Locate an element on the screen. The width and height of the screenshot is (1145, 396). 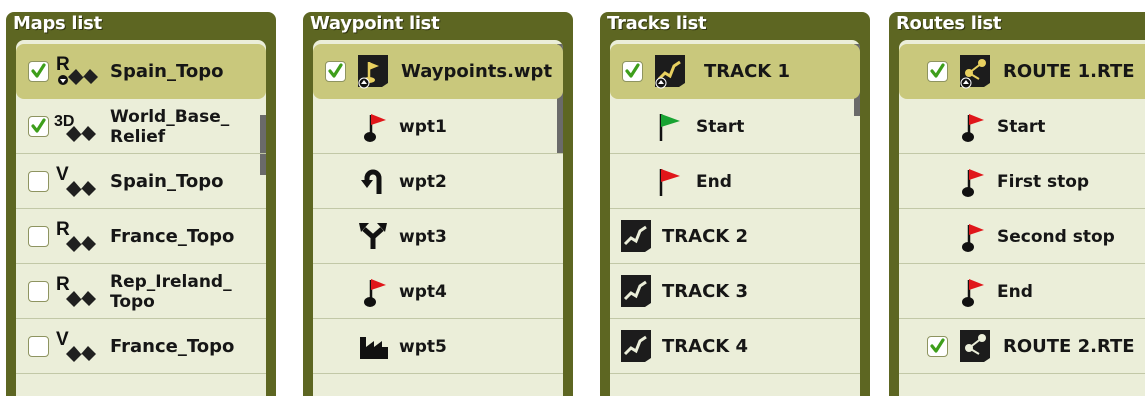
svg-text: 3D is located at coordinates (64, 121).